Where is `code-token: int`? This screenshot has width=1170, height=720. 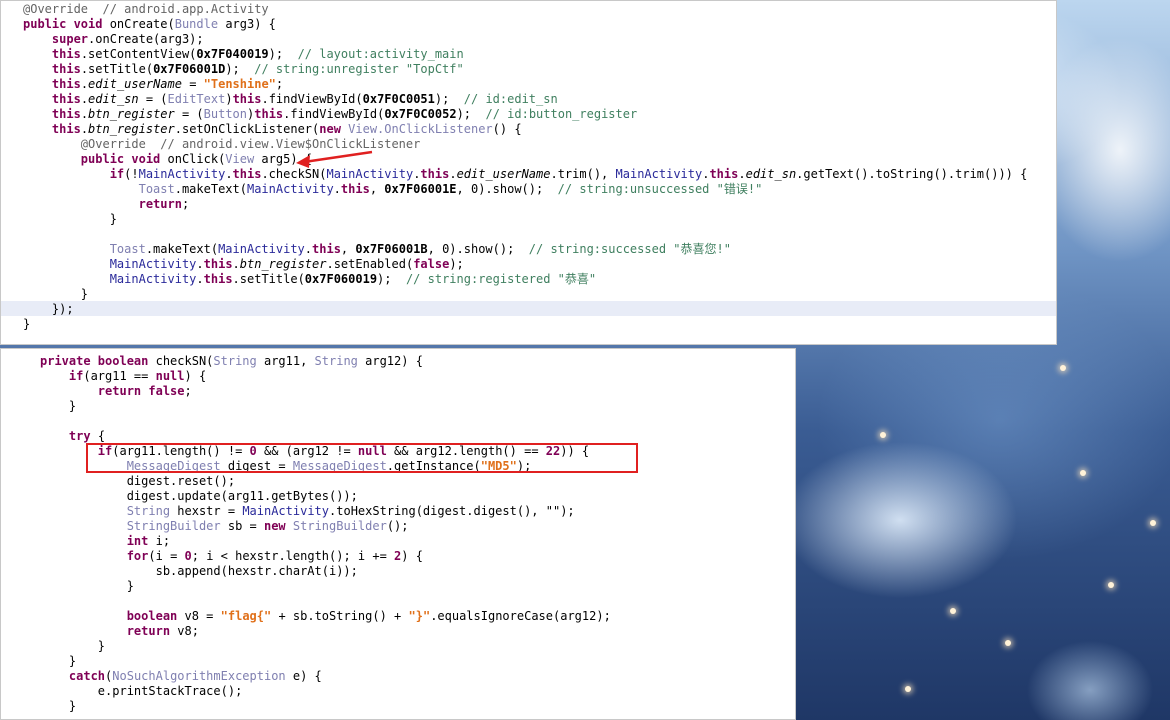 code-token: int is located at coordinates (137, 541).